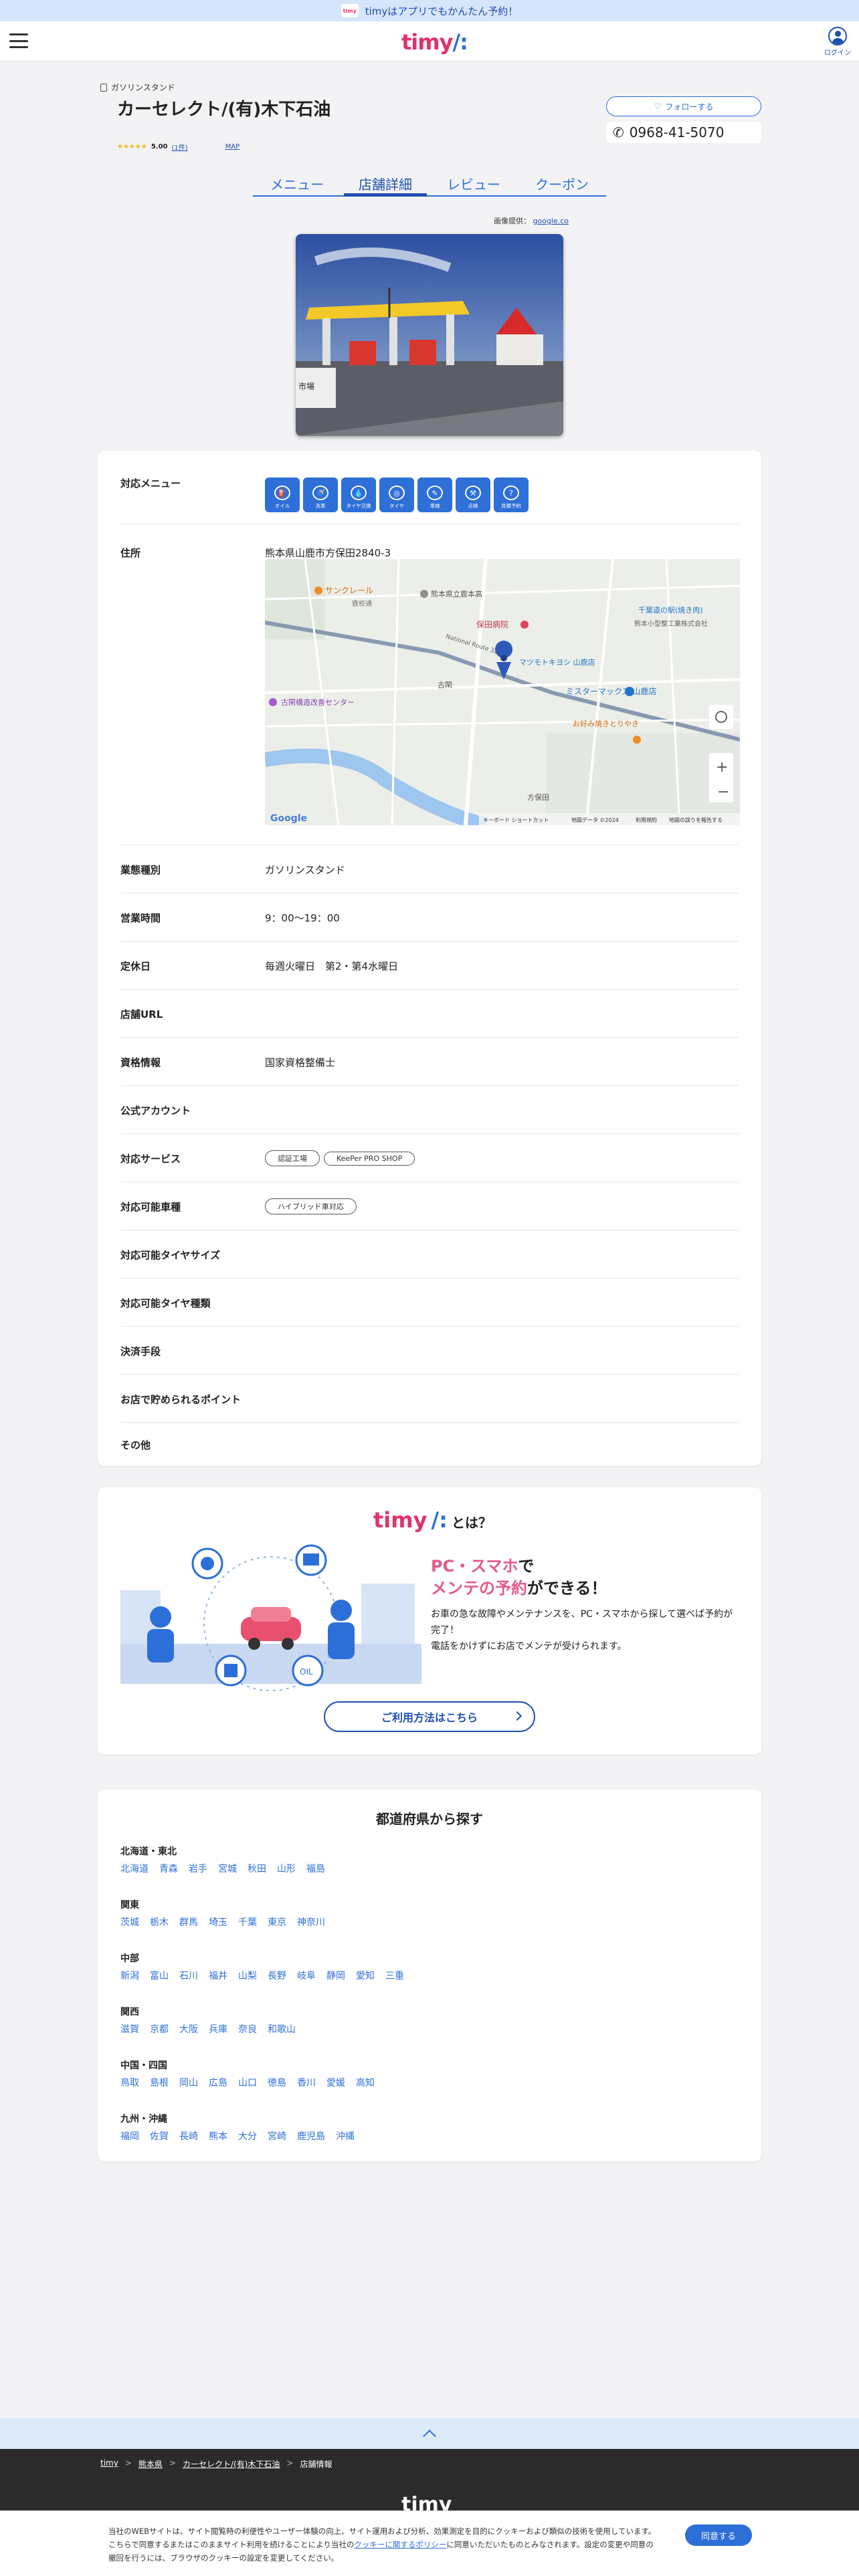 This screenshot has height=2576, width=859. I want to click on prefecture-link: 山梨, so click(248, 1975).